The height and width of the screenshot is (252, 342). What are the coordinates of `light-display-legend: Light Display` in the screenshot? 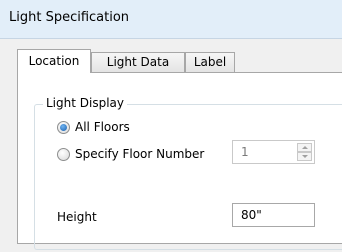 It's located at (85, 103).